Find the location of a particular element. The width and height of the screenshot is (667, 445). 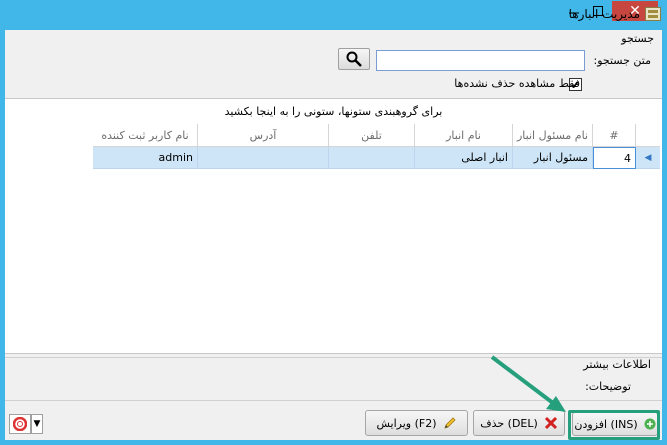

more-info-label: اطلاعات بیشتر is located at coordinates (617, 364).